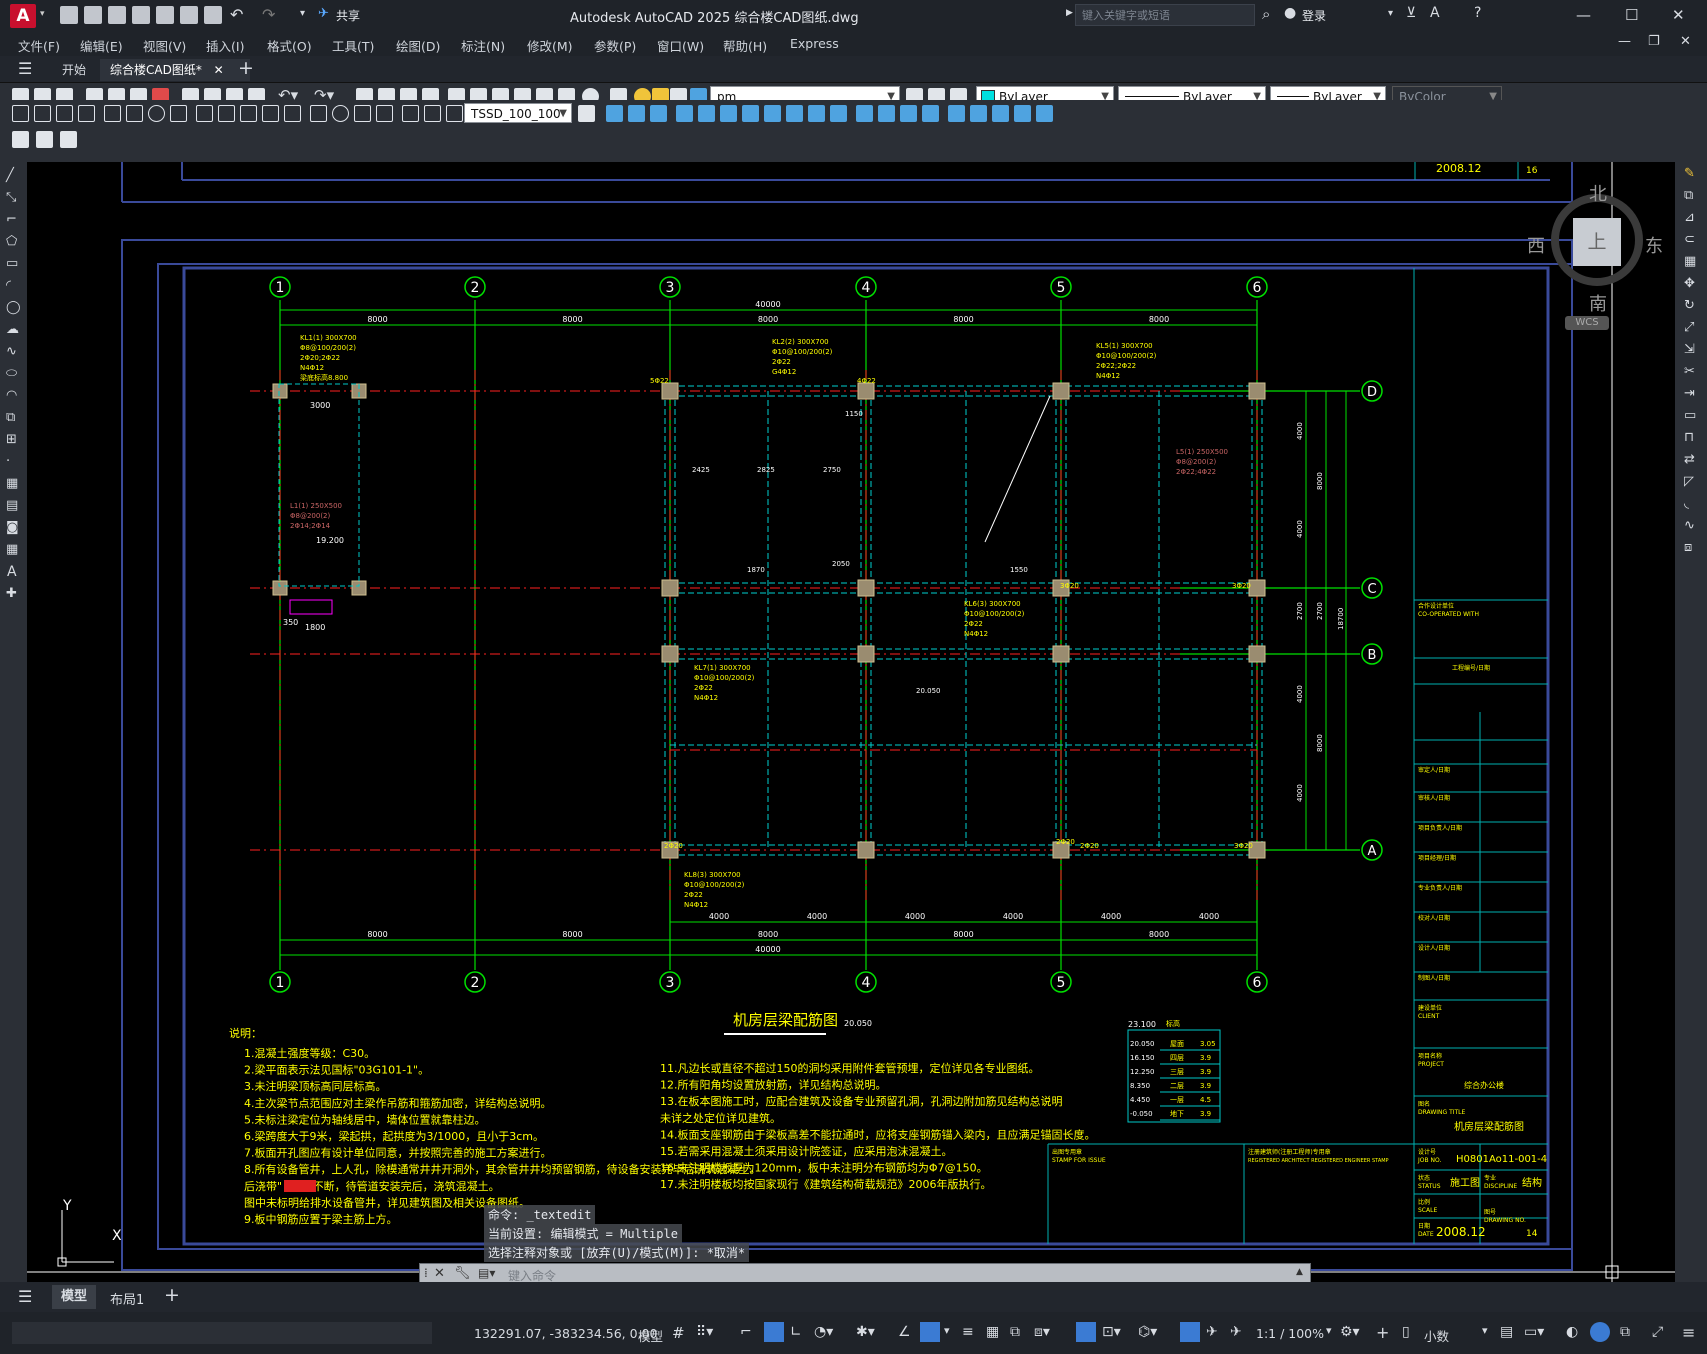 Image resolution: width=1707 pixels, height=1354 pixels. I want to click on insert-block-icon, so click(44, 139).